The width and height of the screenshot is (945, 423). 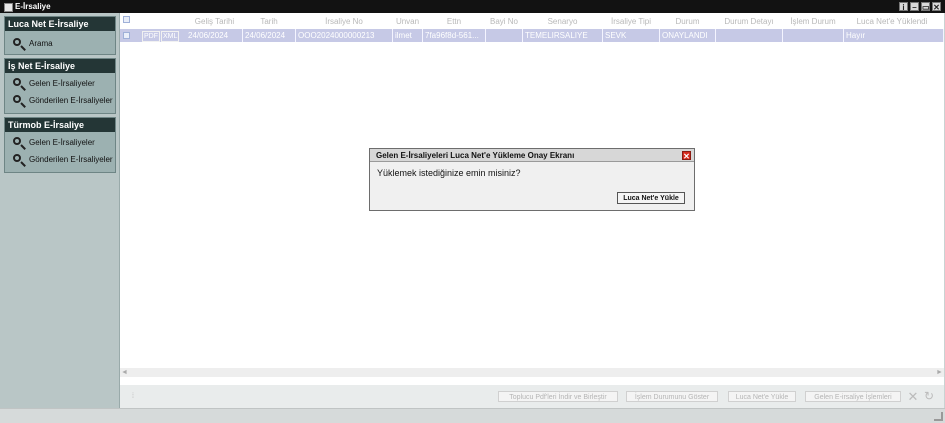 What do you see at coordinates (913, 396) in the screenshot?
I see `cancel-icon: ✕` at bounding box center [913, 396].